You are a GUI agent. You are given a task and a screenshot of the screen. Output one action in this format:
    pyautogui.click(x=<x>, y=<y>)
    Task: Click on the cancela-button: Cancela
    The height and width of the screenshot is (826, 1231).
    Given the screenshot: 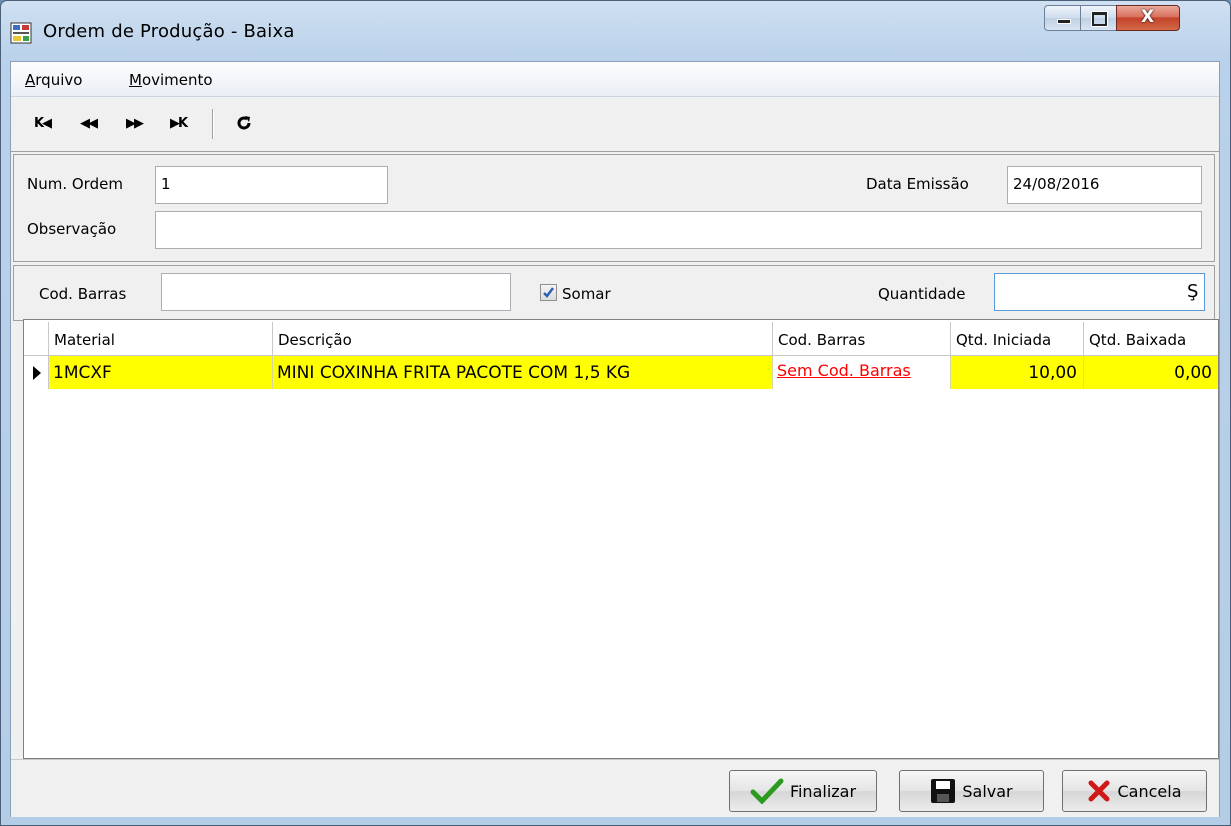 What is the action you would take?
    pyautogui.click(x=1134, y=791)
    